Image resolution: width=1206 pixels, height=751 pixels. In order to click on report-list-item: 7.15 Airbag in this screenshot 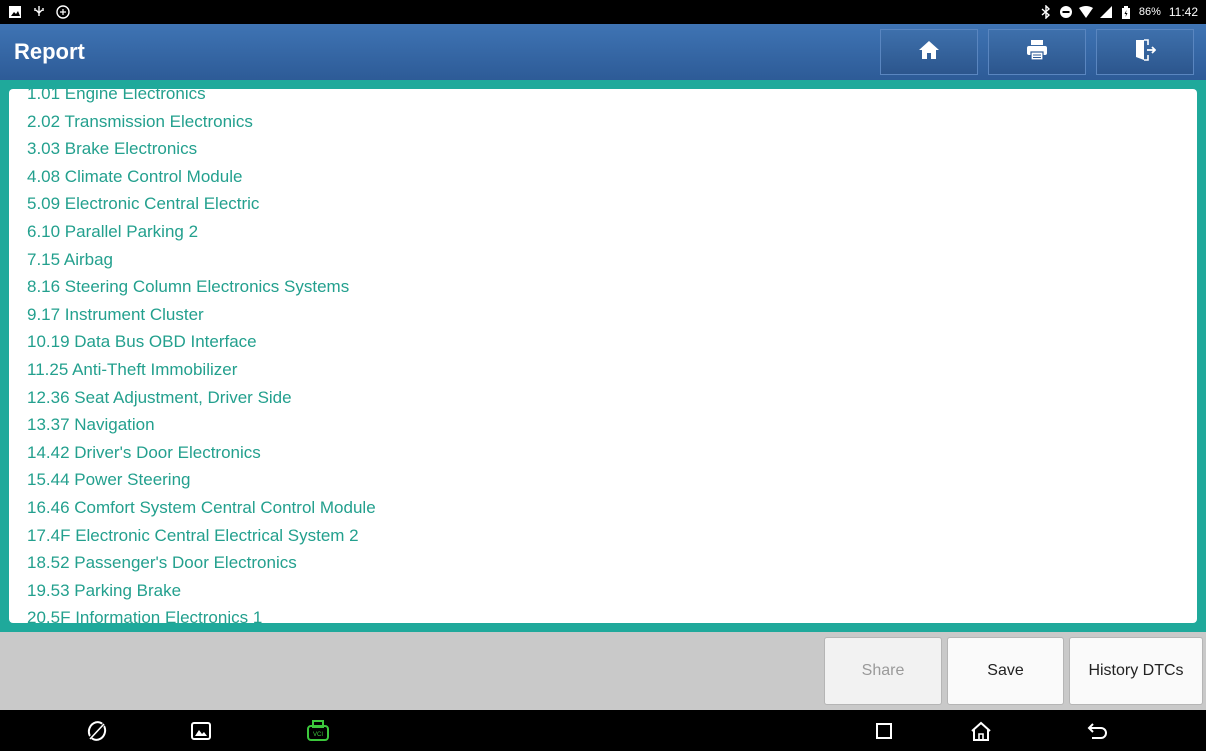, I will do `click(201, 260)`.